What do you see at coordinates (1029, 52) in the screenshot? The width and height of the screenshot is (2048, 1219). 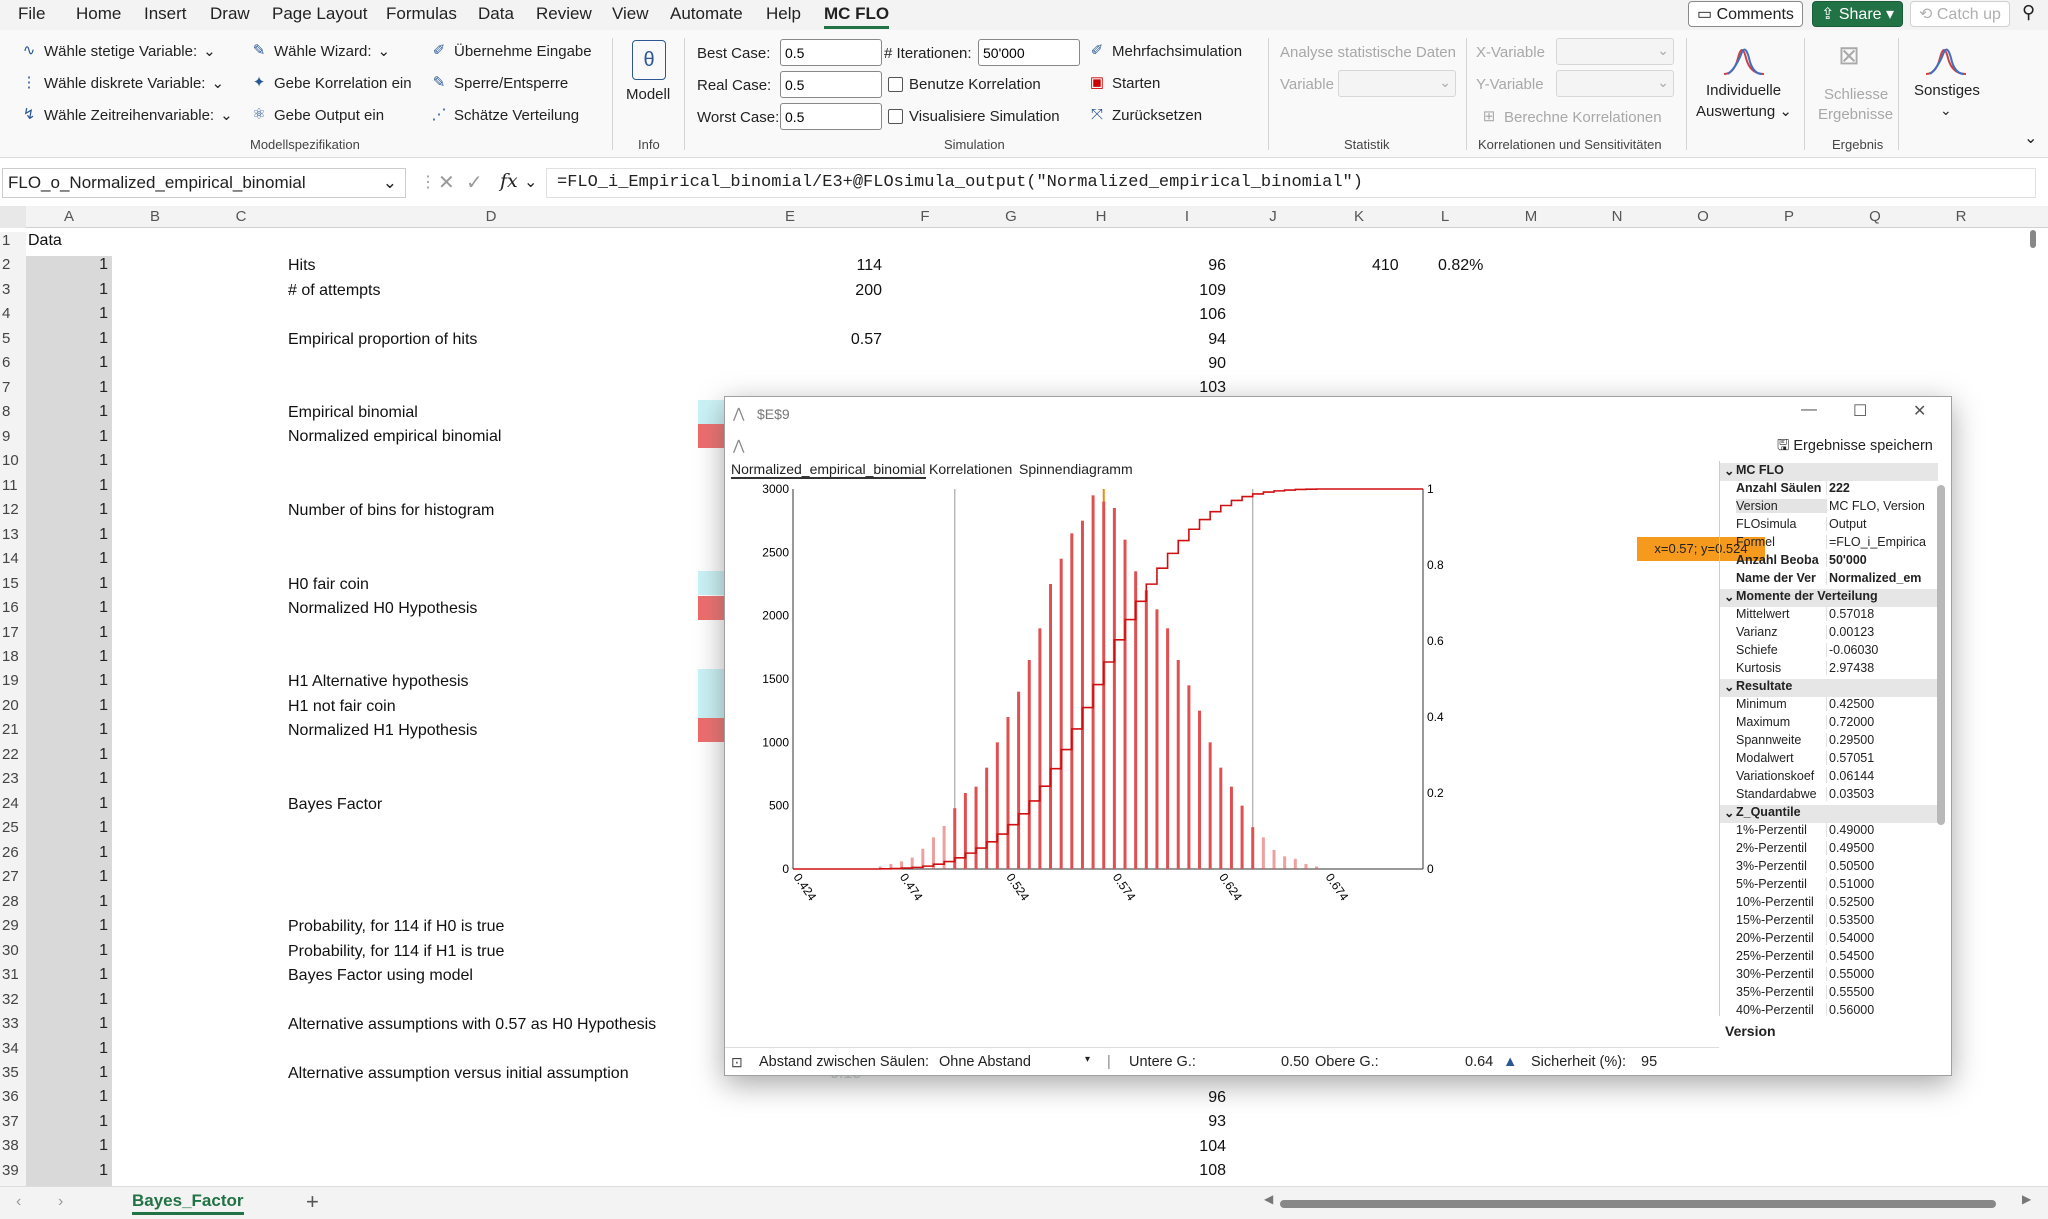 I see `iterations-input` at bounding box center [1029, 52].